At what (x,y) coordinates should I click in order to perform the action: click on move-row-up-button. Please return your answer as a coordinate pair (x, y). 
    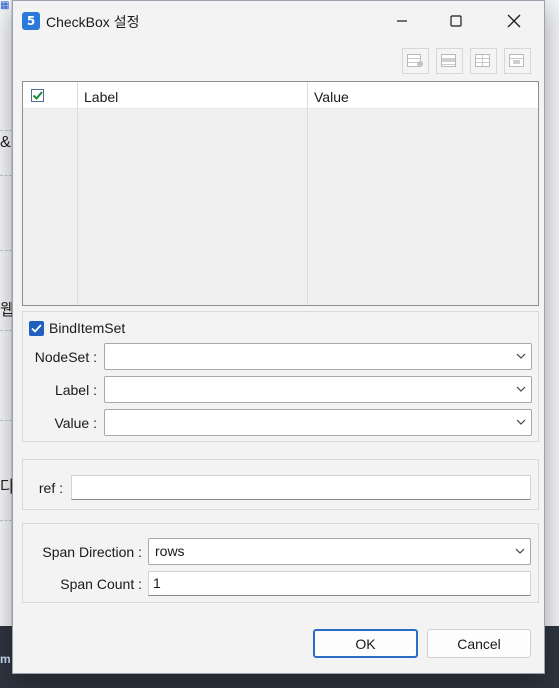
    Looking at the image, I should click on (483, 61).